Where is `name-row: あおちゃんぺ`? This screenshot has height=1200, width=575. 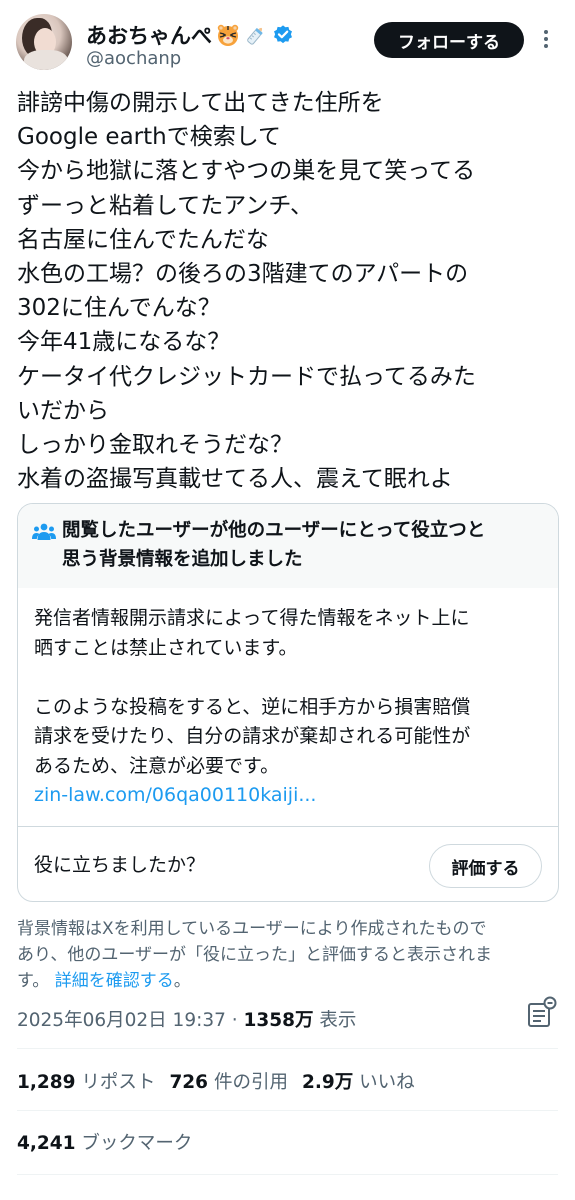 name-row: あおちゃんぺ is located at coordinates (190, 35).